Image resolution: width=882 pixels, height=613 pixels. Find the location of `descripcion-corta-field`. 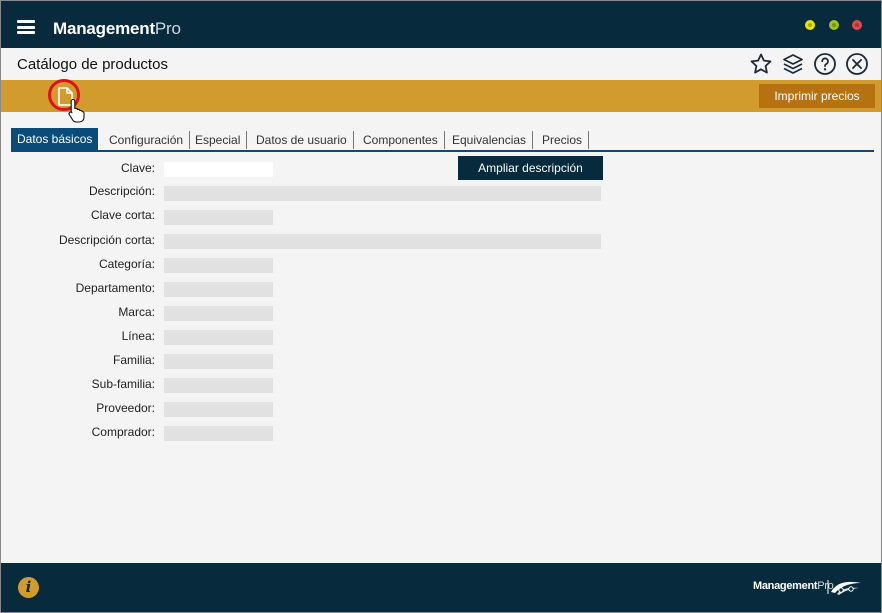

descripcion-corta-field is located at coordinates (382, 241).